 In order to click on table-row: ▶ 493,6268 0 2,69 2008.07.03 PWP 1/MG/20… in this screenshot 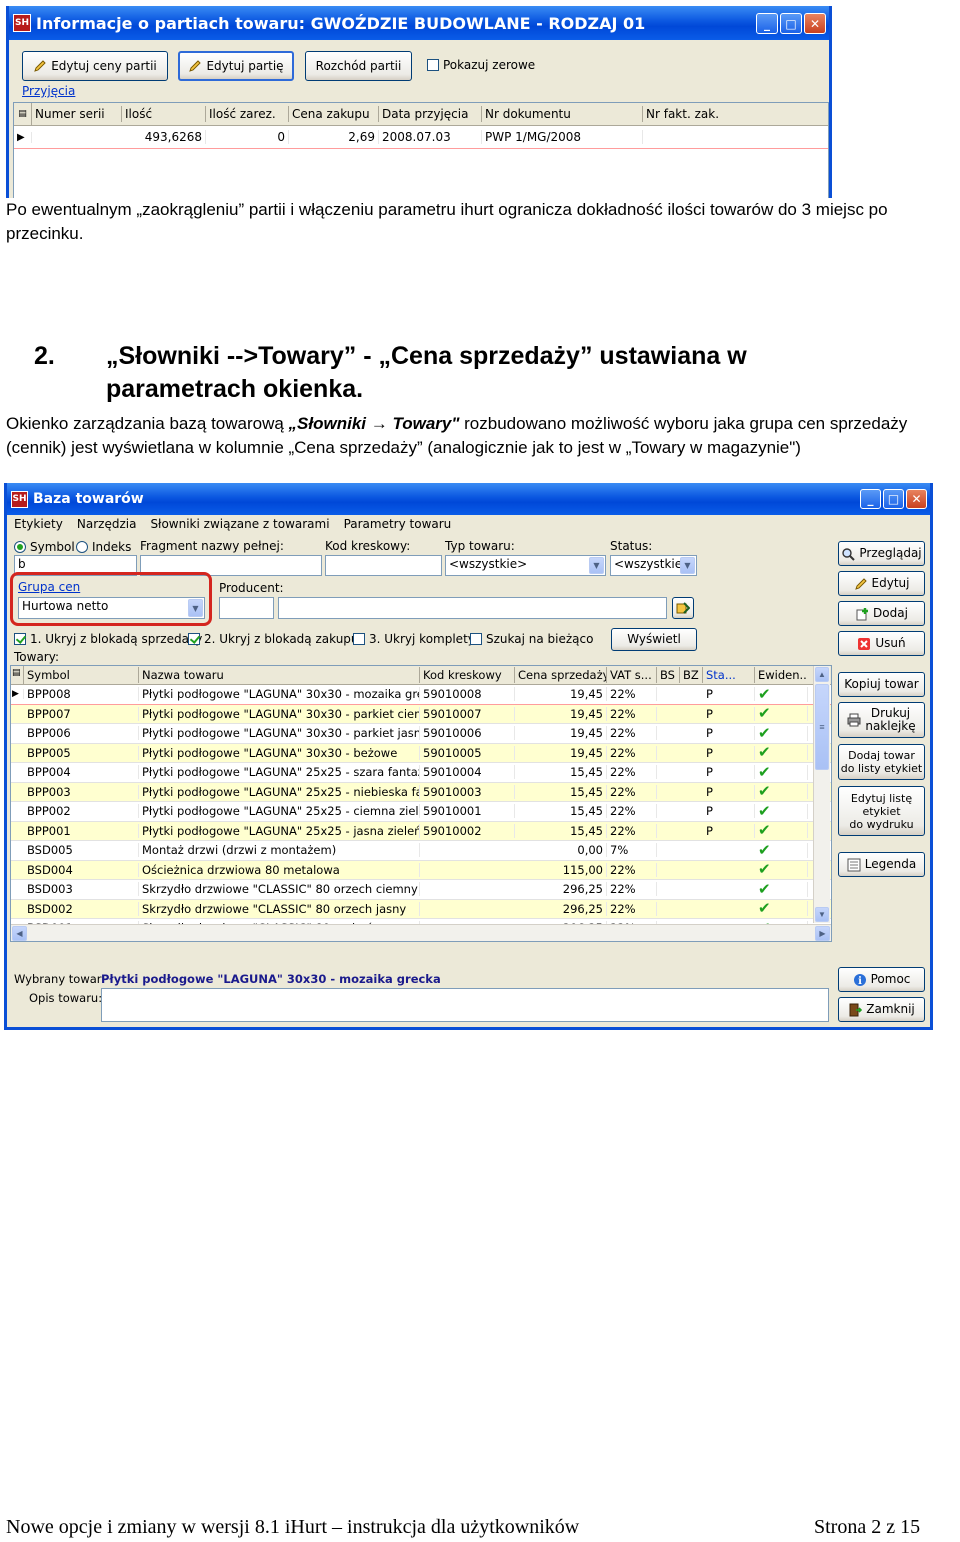, I will do `click(421, 137)`.